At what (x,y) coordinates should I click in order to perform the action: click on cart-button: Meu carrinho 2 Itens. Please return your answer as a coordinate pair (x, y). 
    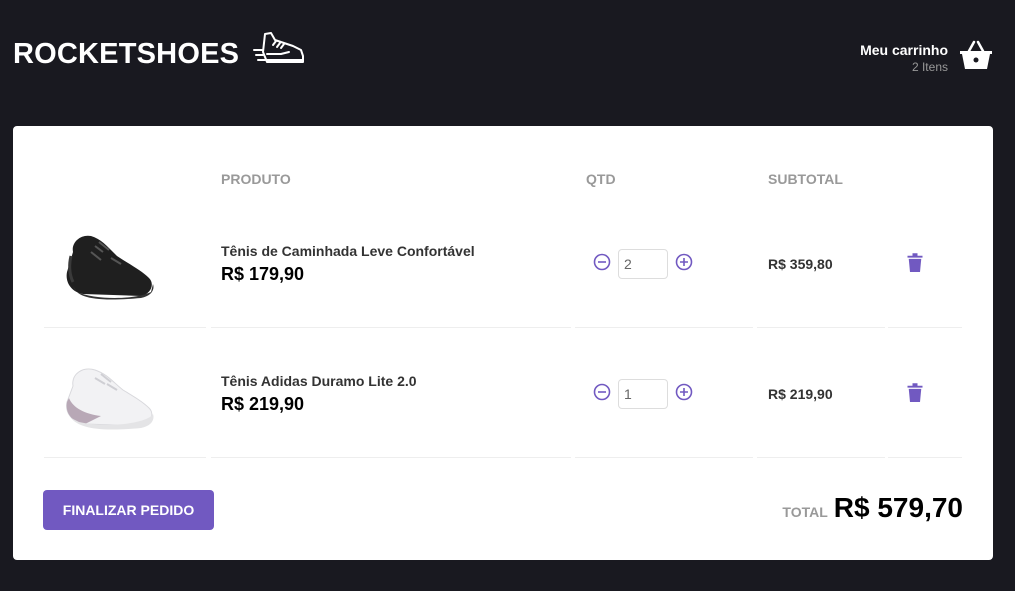
    Looking at the image, I should click on (926, 57).